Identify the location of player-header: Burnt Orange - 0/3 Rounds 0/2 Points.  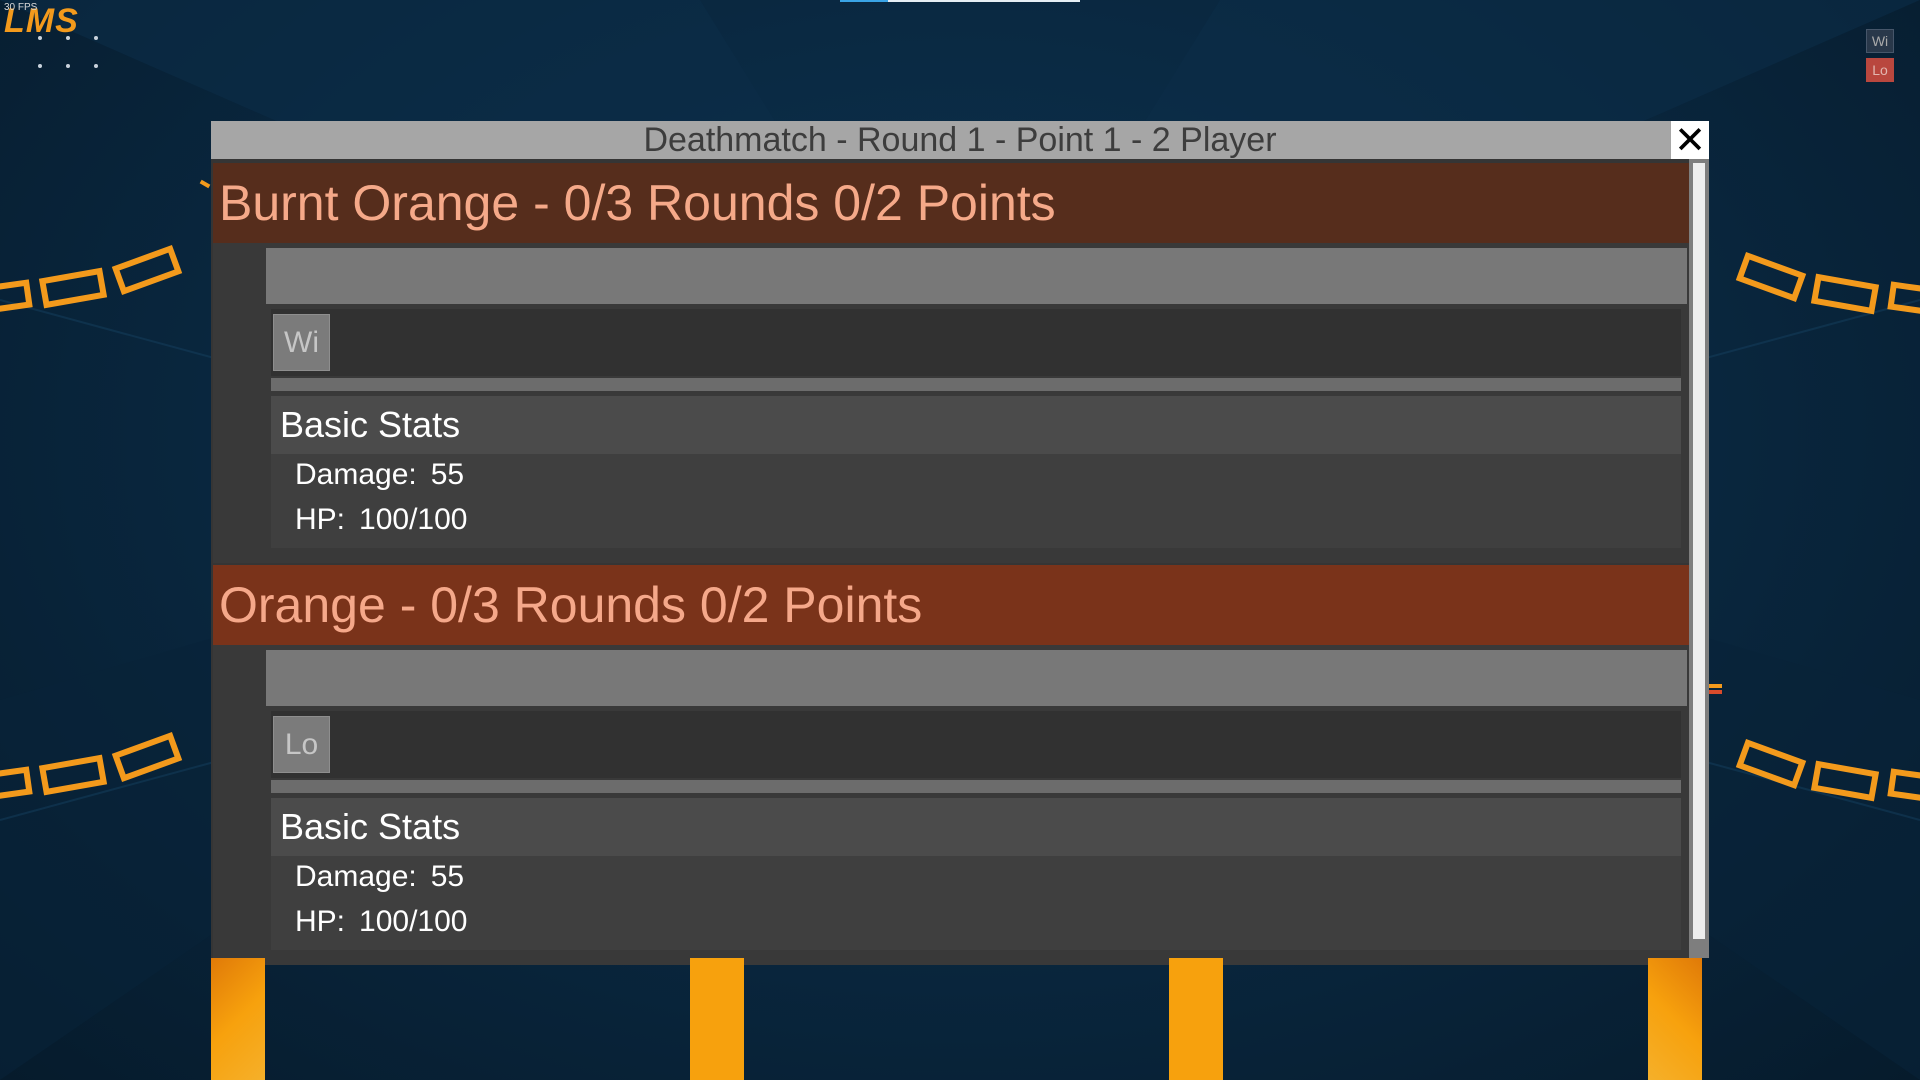
(951, 203).